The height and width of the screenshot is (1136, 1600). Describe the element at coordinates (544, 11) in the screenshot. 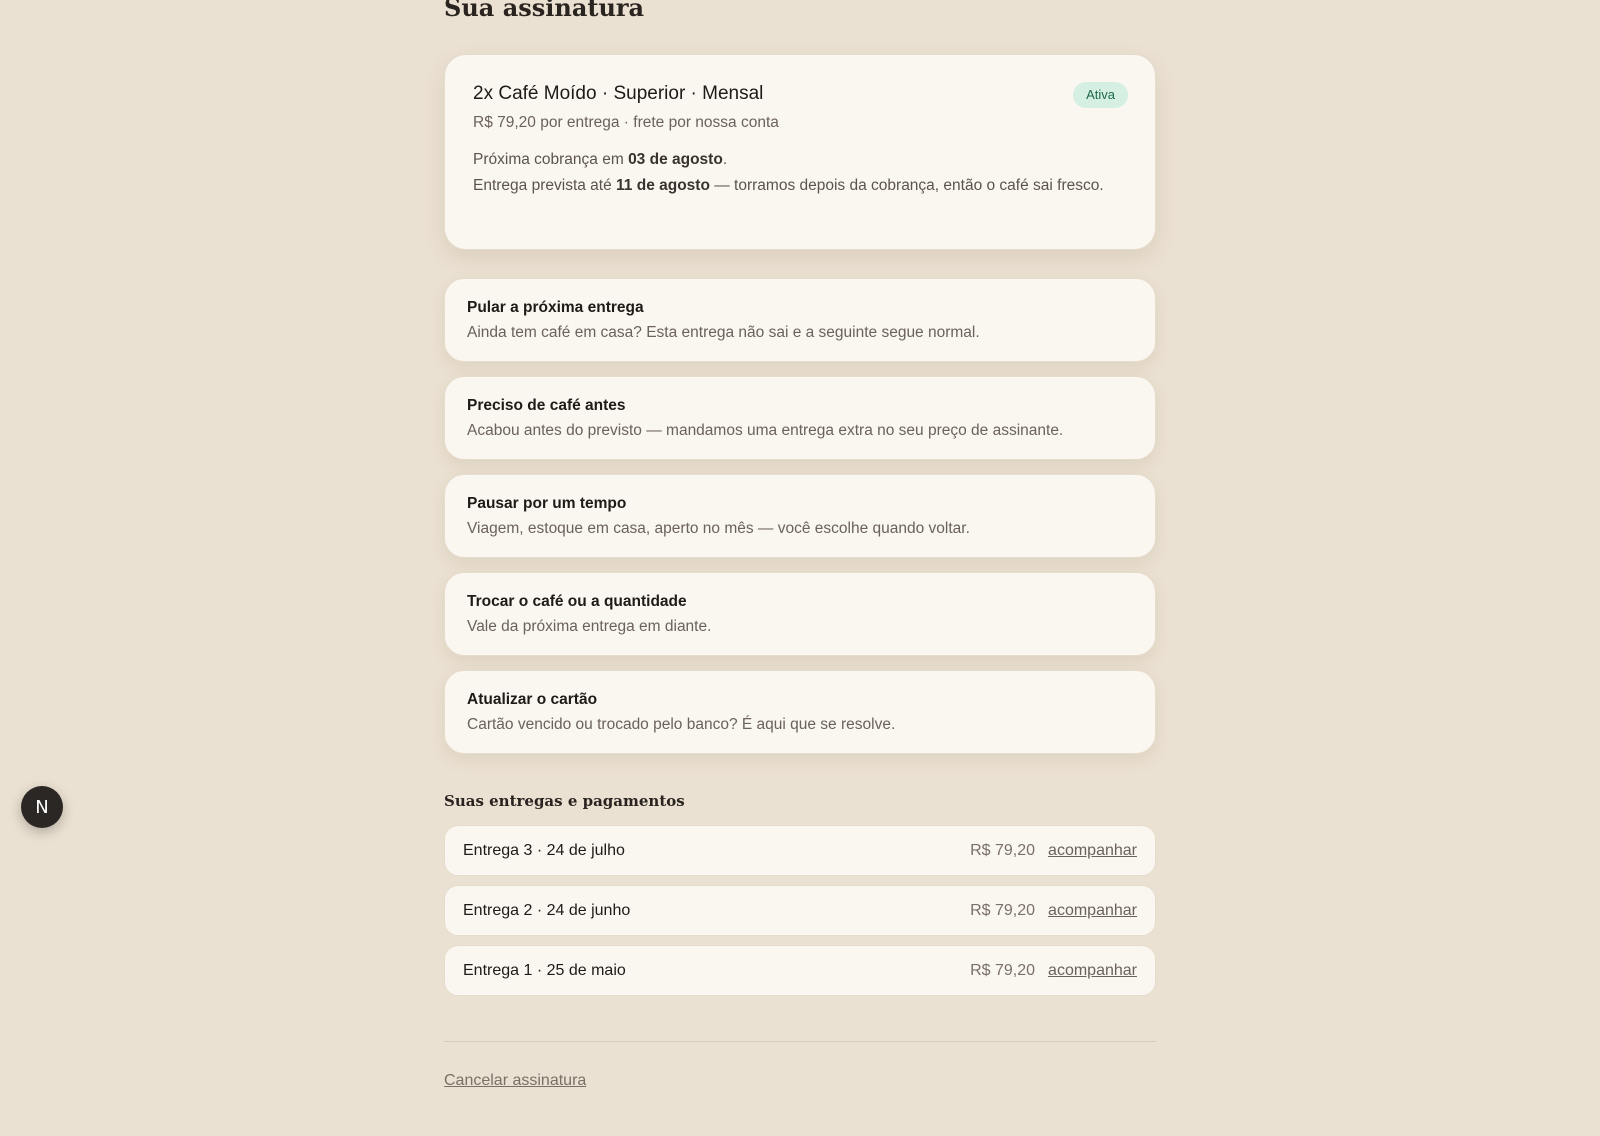

I see `page-title: Sua assinatura` at that location.